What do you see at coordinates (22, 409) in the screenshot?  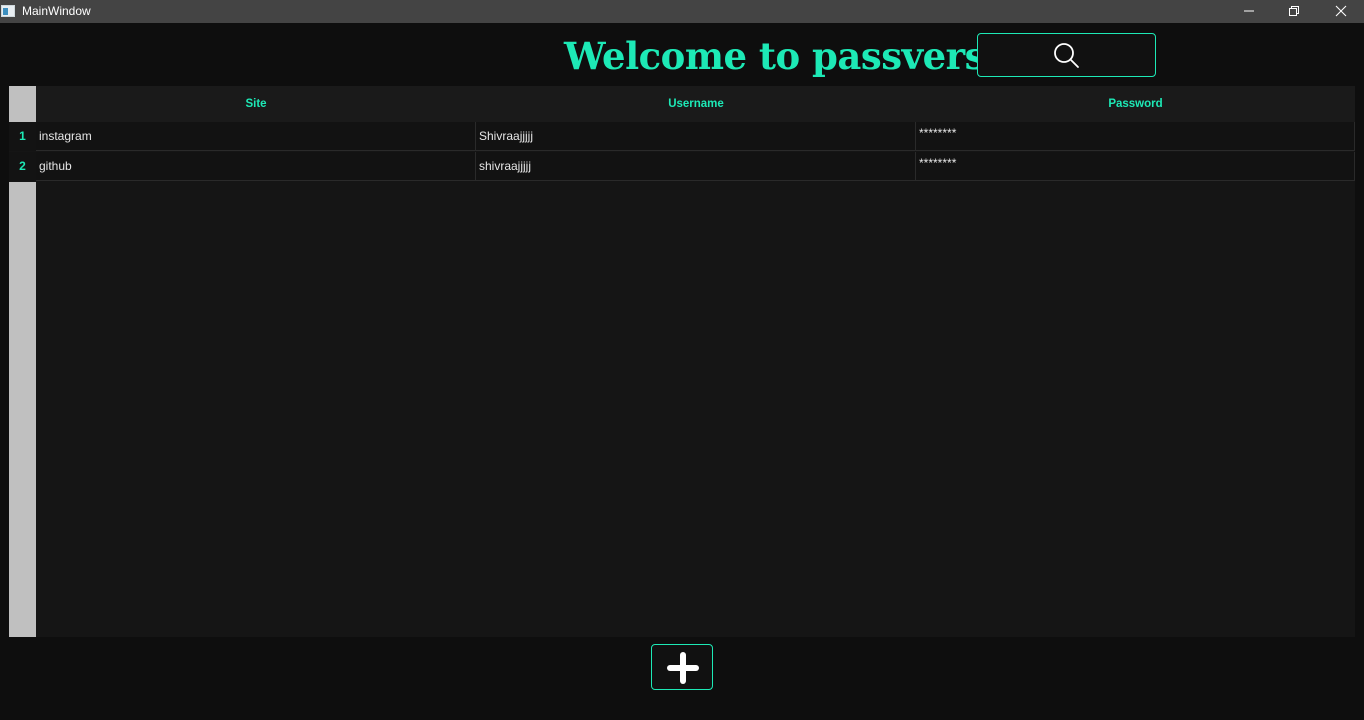 I see `row-header-area` at bounding box center [22, 409].